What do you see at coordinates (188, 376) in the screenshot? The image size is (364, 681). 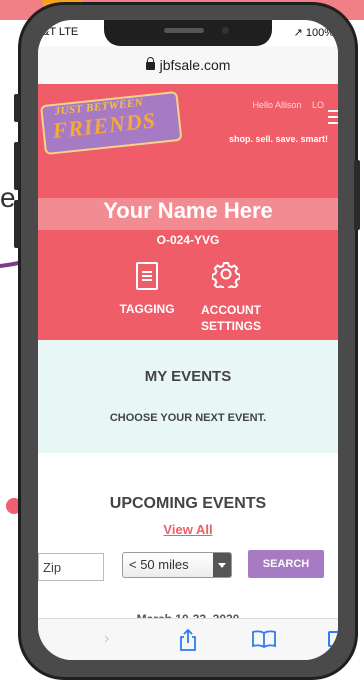 I see `my-events-title: MY EVENTS` at bounding box center [188, 376].